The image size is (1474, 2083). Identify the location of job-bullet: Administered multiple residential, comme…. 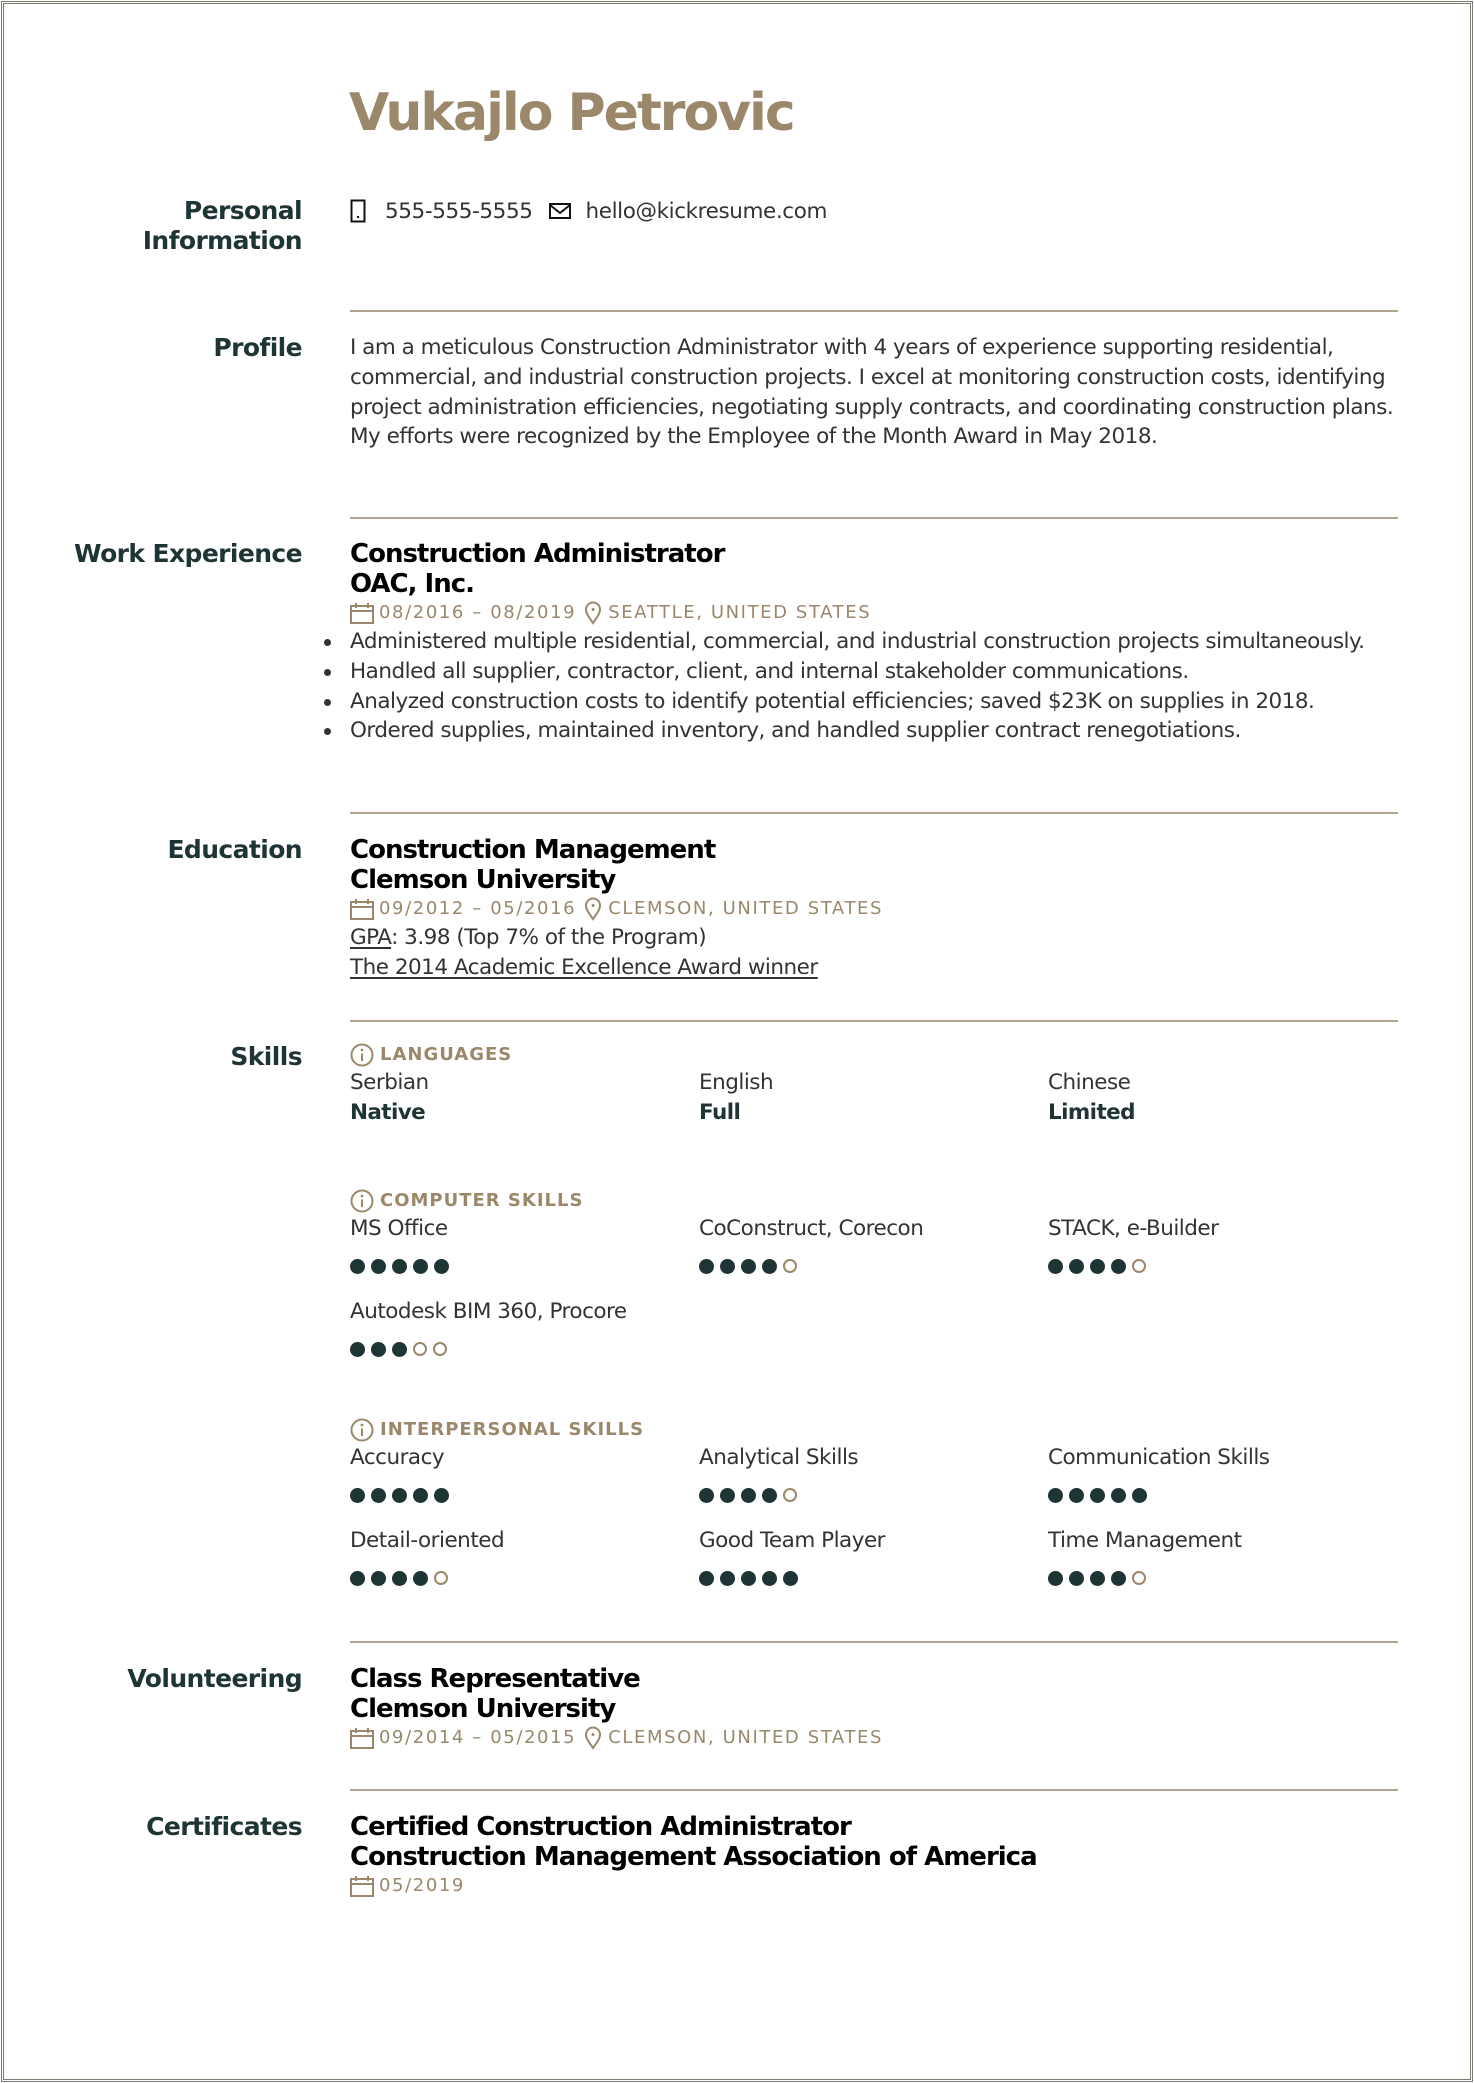
(861, 642).